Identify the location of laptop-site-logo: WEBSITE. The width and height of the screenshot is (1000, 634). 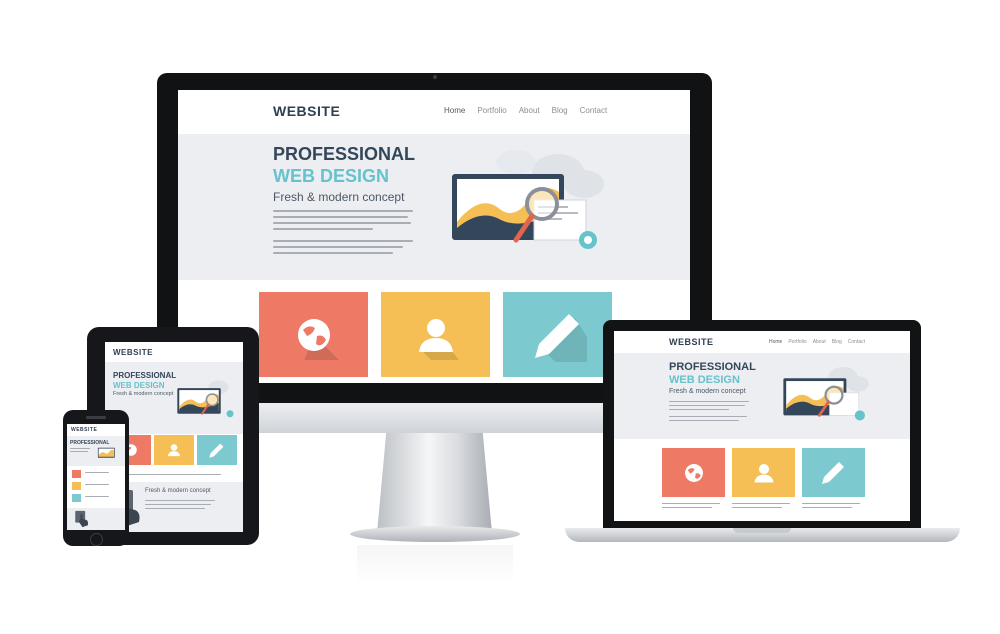
(691, 342).